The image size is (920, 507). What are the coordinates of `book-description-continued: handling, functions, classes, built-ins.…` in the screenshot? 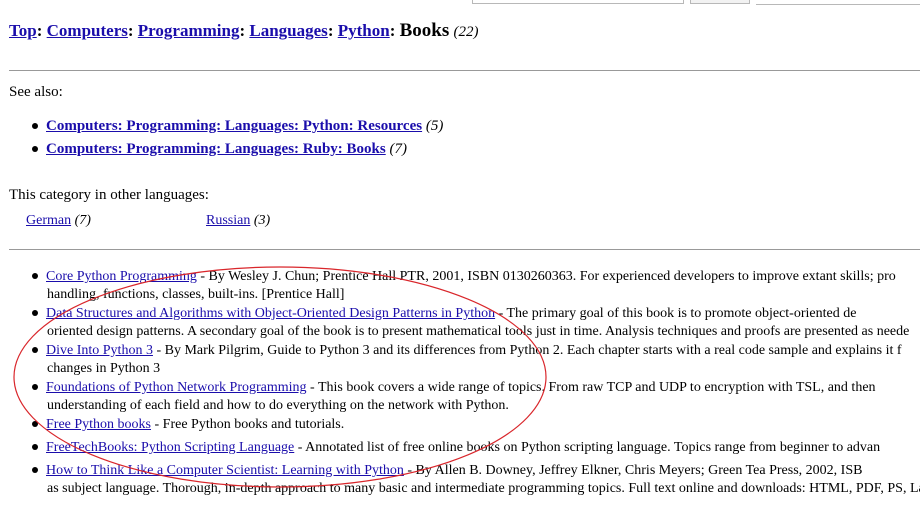 It's located at (196, 294).